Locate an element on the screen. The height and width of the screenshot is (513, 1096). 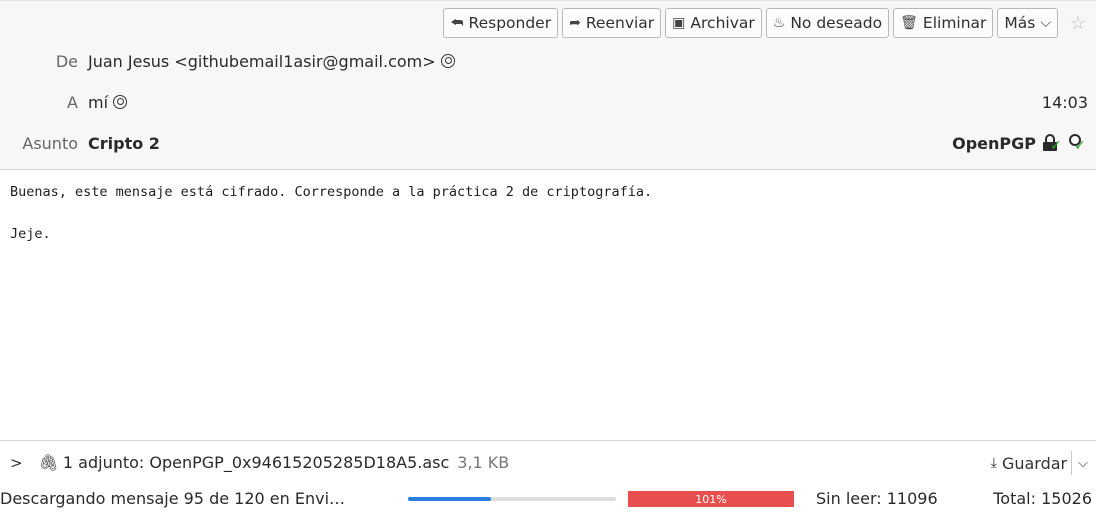
junk-icon: ♨ is located at coordinates (779, 23).